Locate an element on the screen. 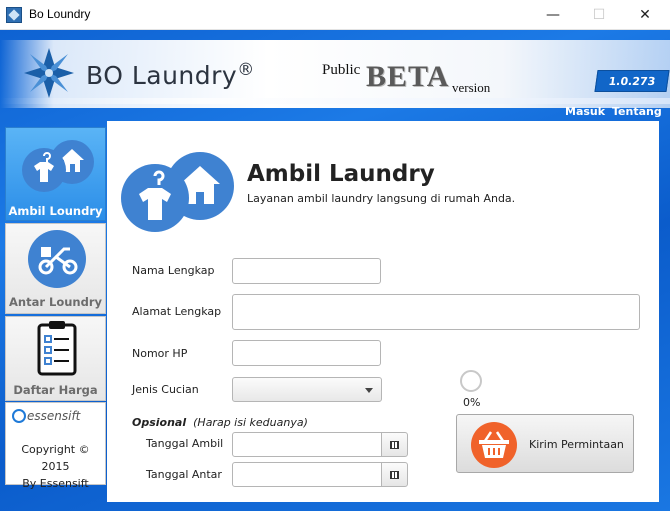  close-button: ✕ is located at coordinates (645, 15).